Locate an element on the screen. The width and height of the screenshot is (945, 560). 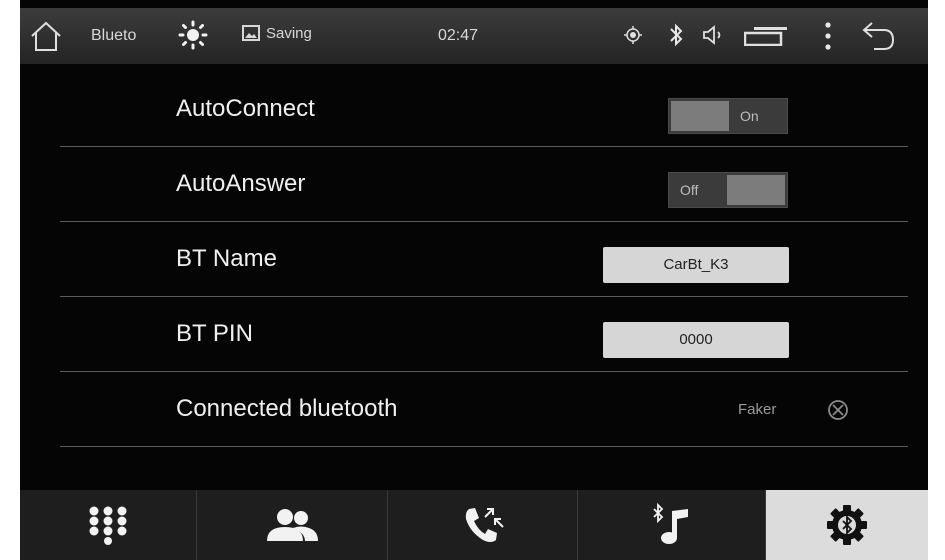
autoconnect-row: AutoConnect On is located at coordinates (474, 109).